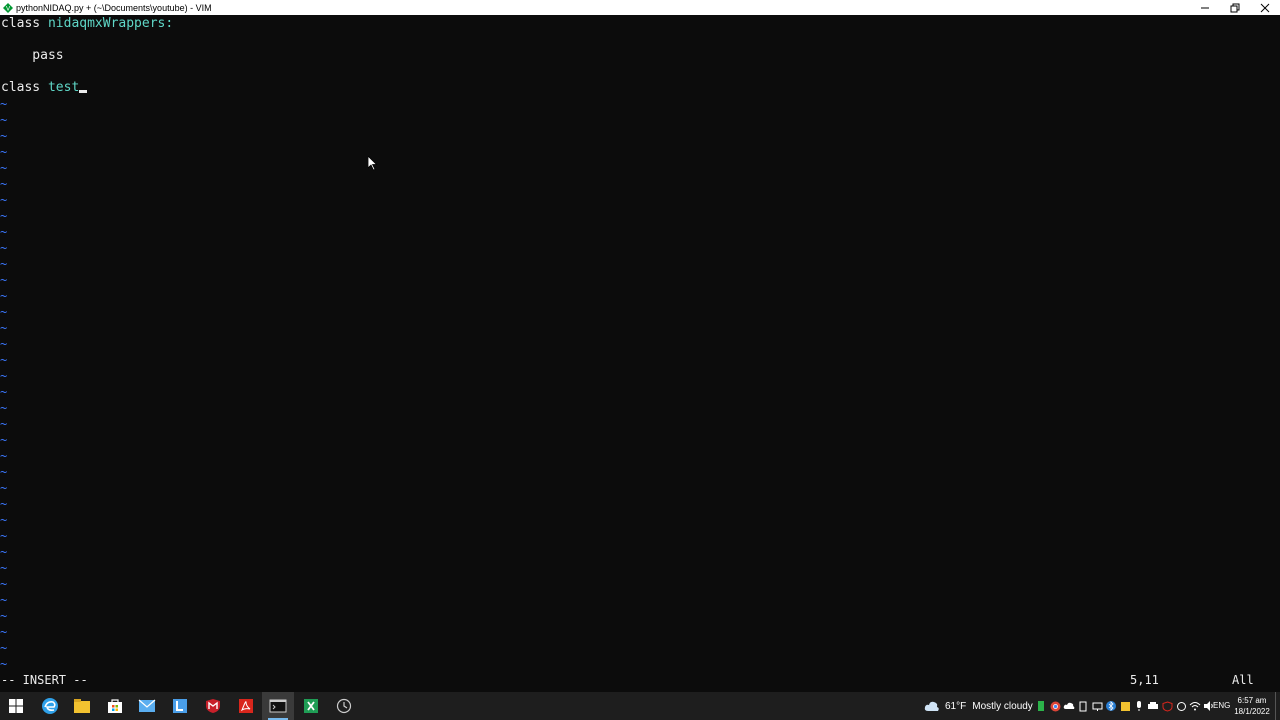 This screenshot has height=720, width=1280. I want to click on acrobat-button, so click(246, 706).